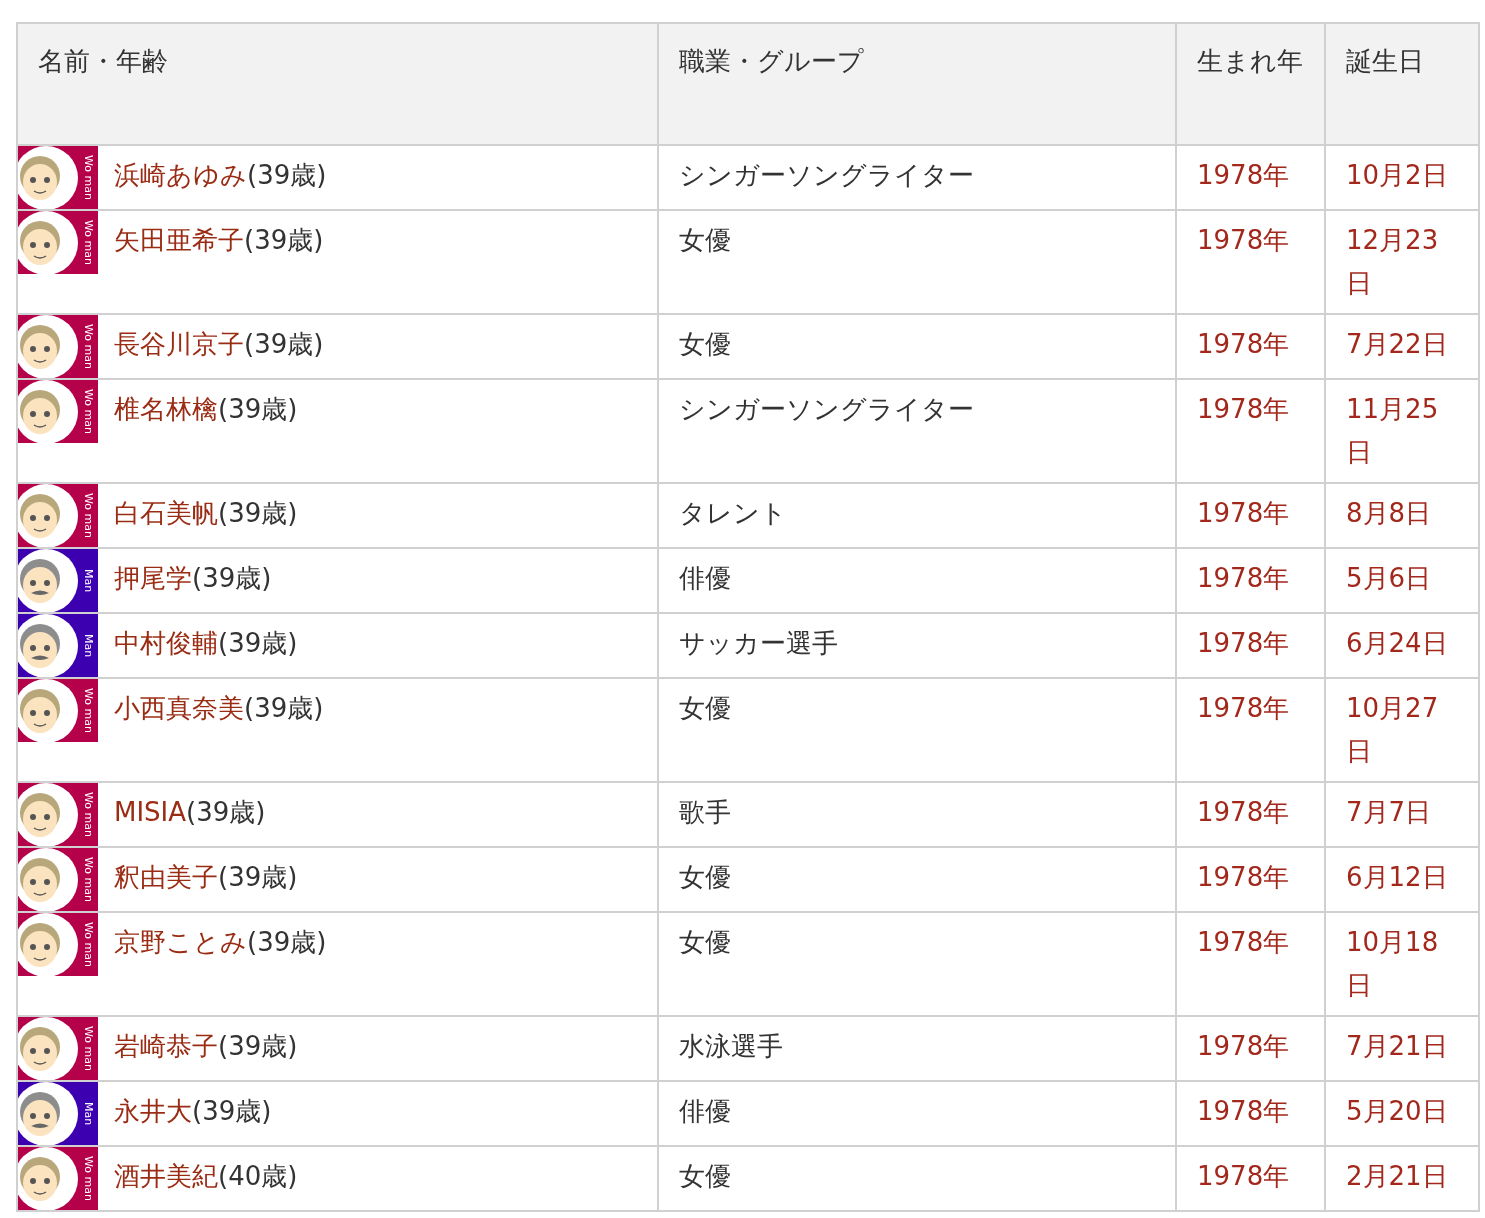 The width and height of the screenshot is (1485, 1218). What do you see at coordinates (206, 879) in the screenshot?
I see `name-link: 釈由美子(39歳)` at bounding box center [206, 879].